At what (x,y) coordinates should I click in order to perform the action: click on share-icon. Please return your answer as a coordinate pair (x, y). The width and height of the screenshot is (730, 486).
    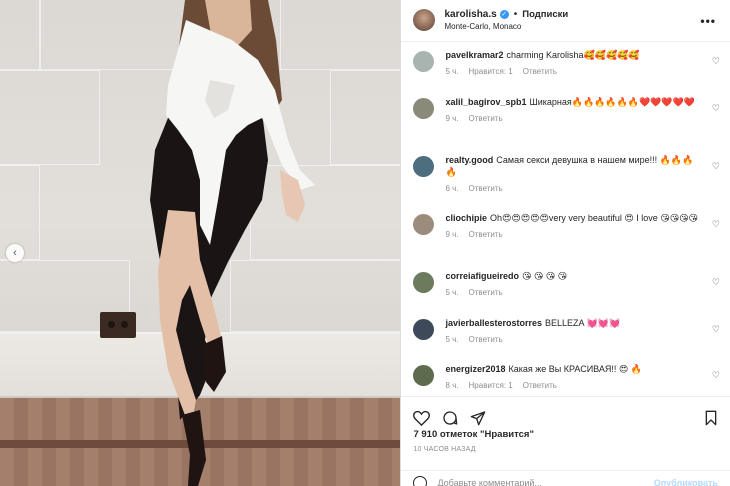
    Looking at the image, I should click on (478, 418).